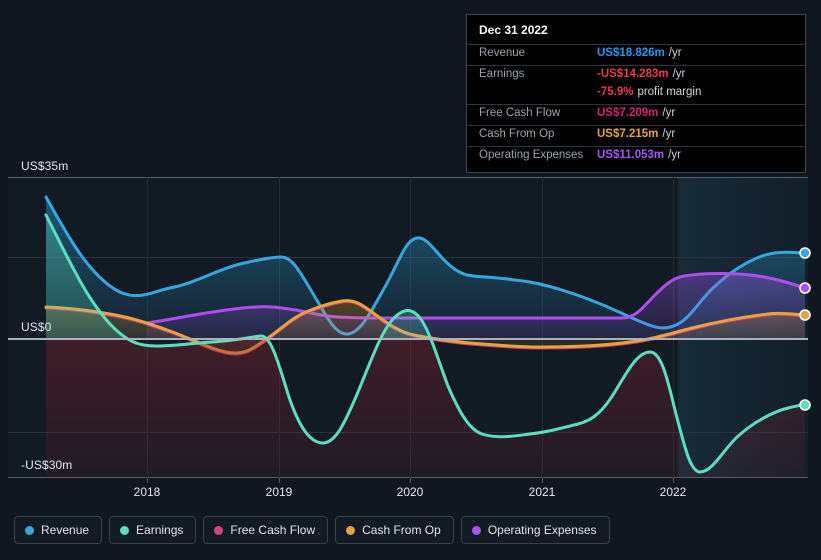 The width and height of the screenshot is (821, 560). What do you see at coordinates (502, 74) in the screenshot?
I see `tooltip-label-earnings: Earnings` at bounding box center [502, 74].